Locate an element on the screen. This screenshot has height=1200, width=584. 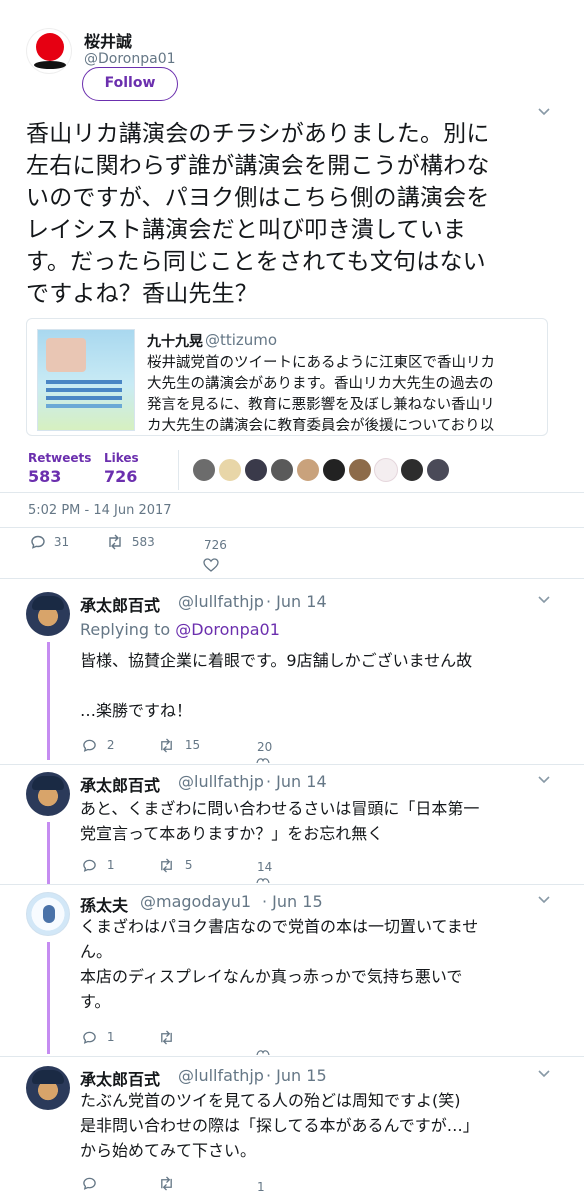
retweets-label: Retweets is located at coordinates (59, 458).